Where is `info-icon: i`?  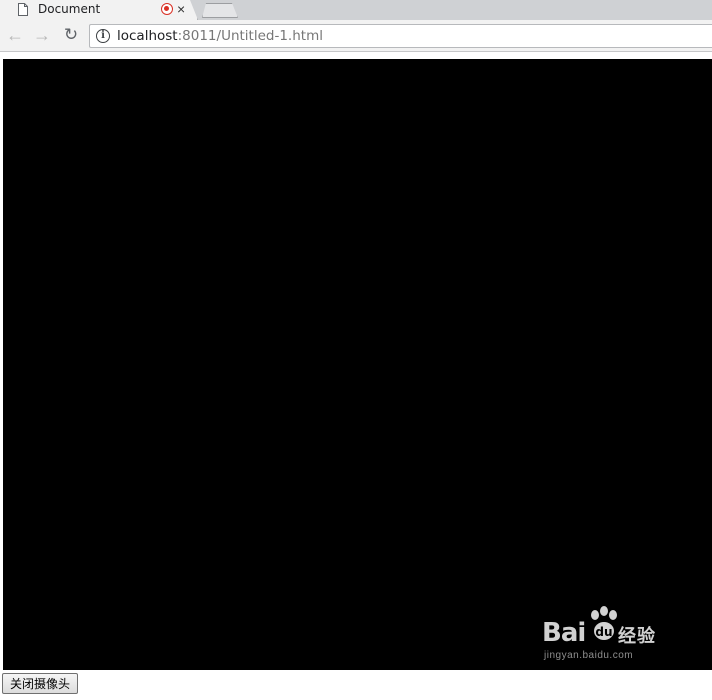
info-icon: i is located at coordinates (103, 36).